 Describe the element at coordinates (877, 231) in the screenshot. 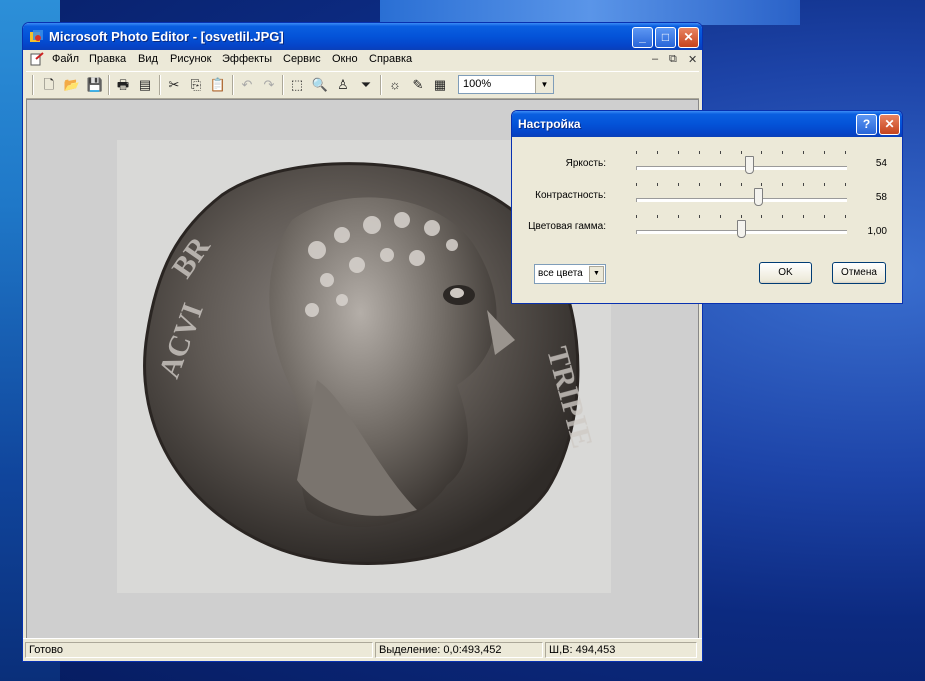

I see `gamma-value: 1,00` at that location.